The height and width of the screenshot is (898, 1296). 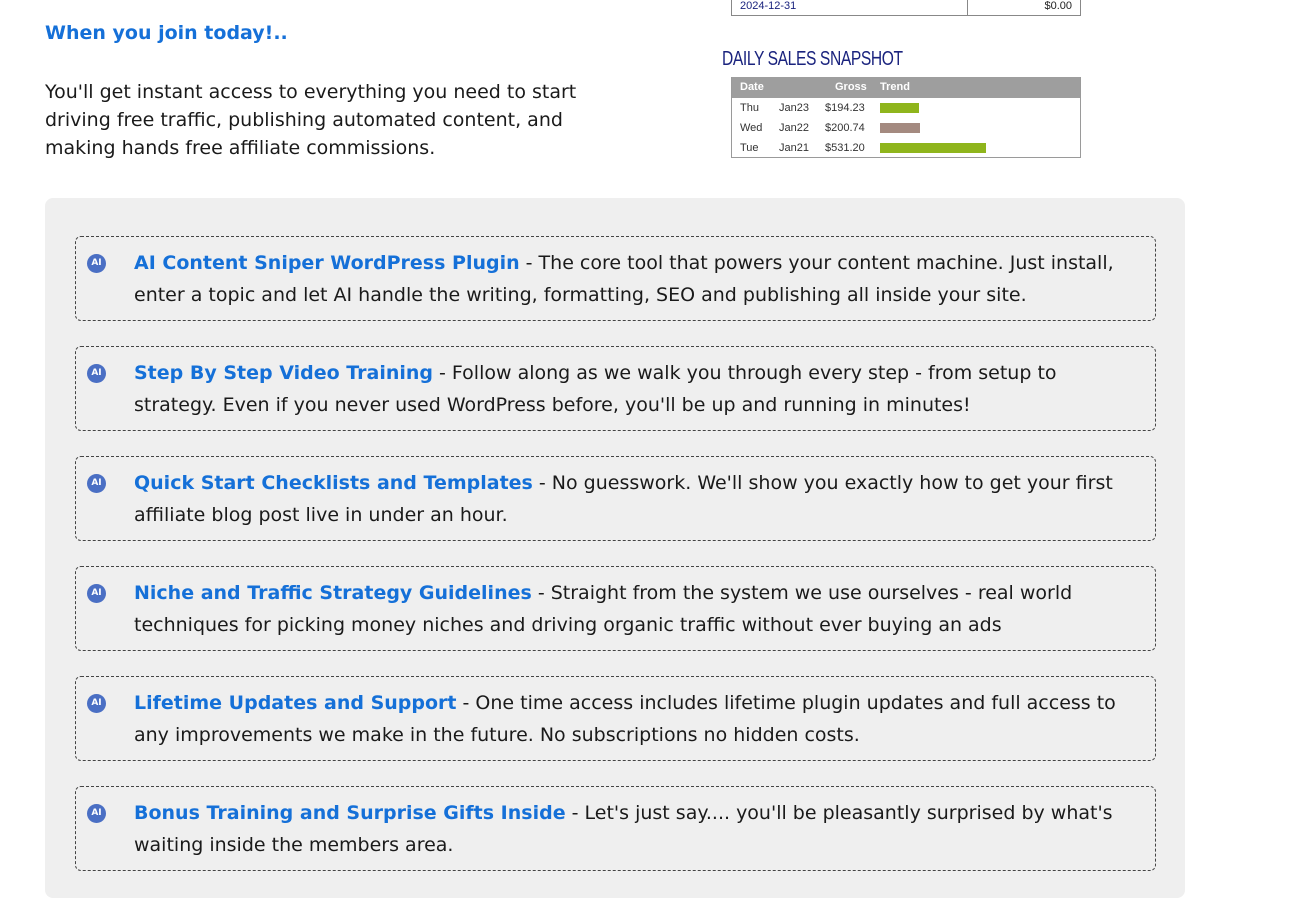 I want to click on sales-row: Tue Jan21 $531.20, so click(x=906, y=147).